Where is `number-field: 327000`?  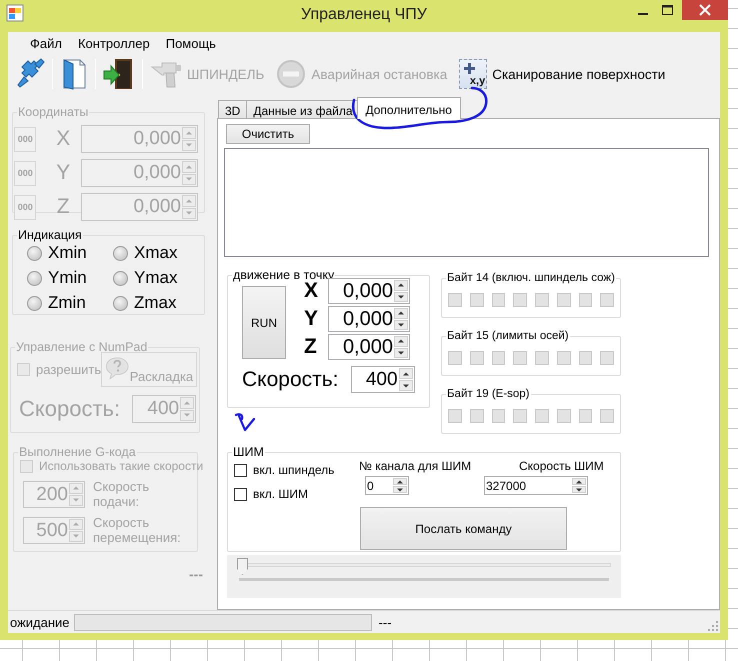
number-field: 327000 is located at coordinates (536, 485).